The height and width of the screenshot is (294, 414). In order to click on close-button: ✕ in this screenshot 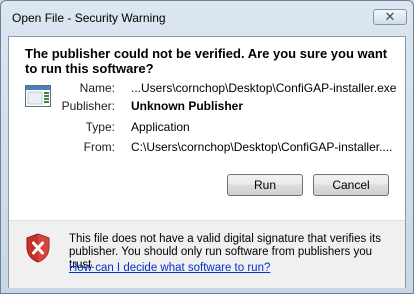, I will do `click(390, 17)`.